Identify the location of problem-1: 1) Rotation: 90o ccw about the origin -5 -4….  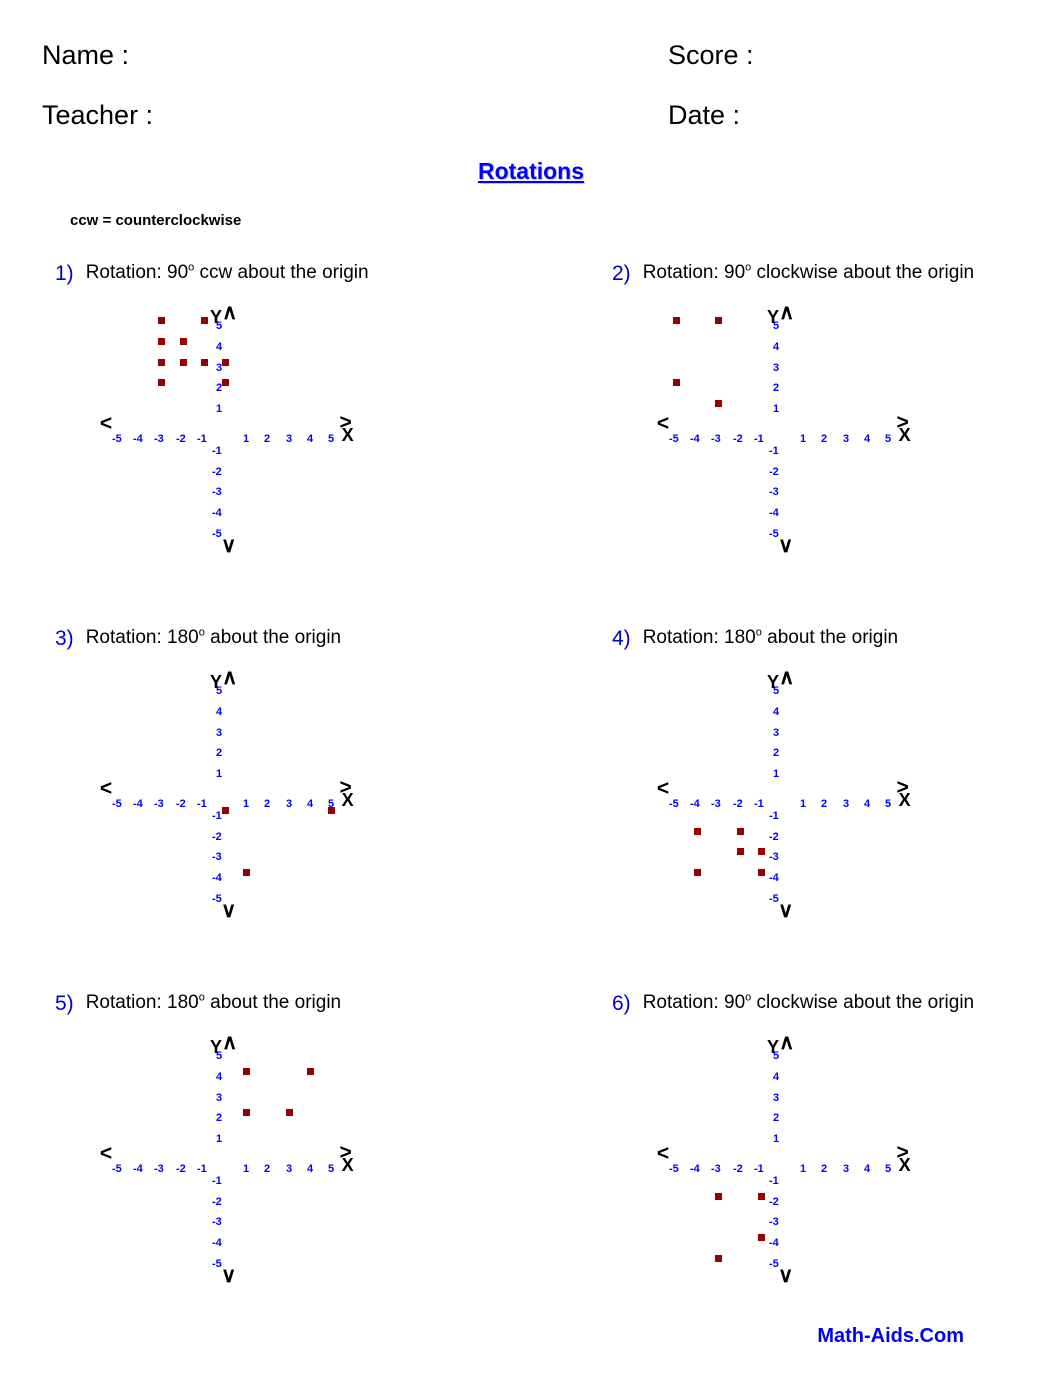
(290, 422).